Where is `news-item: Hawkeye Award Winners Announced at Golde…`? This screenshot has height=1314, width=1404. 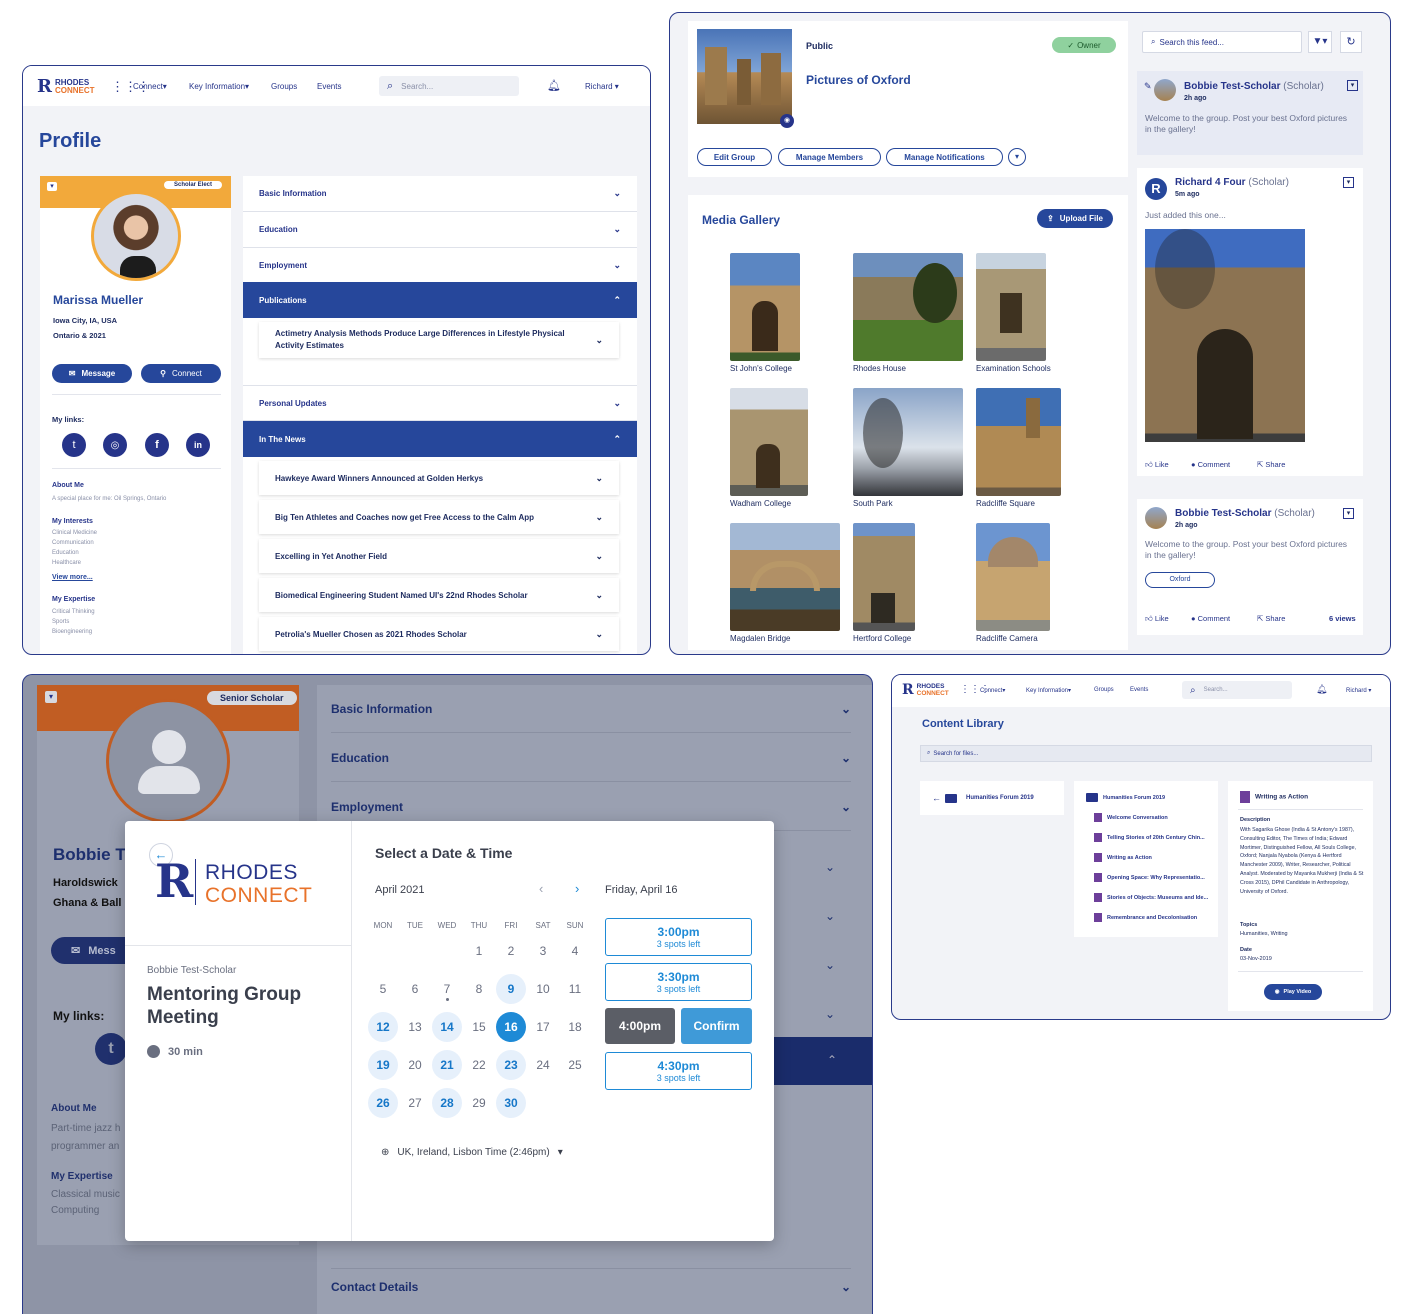 news-item: Hawkeye Award Winners Announced at Golde… is located at coordinates (439, 478).